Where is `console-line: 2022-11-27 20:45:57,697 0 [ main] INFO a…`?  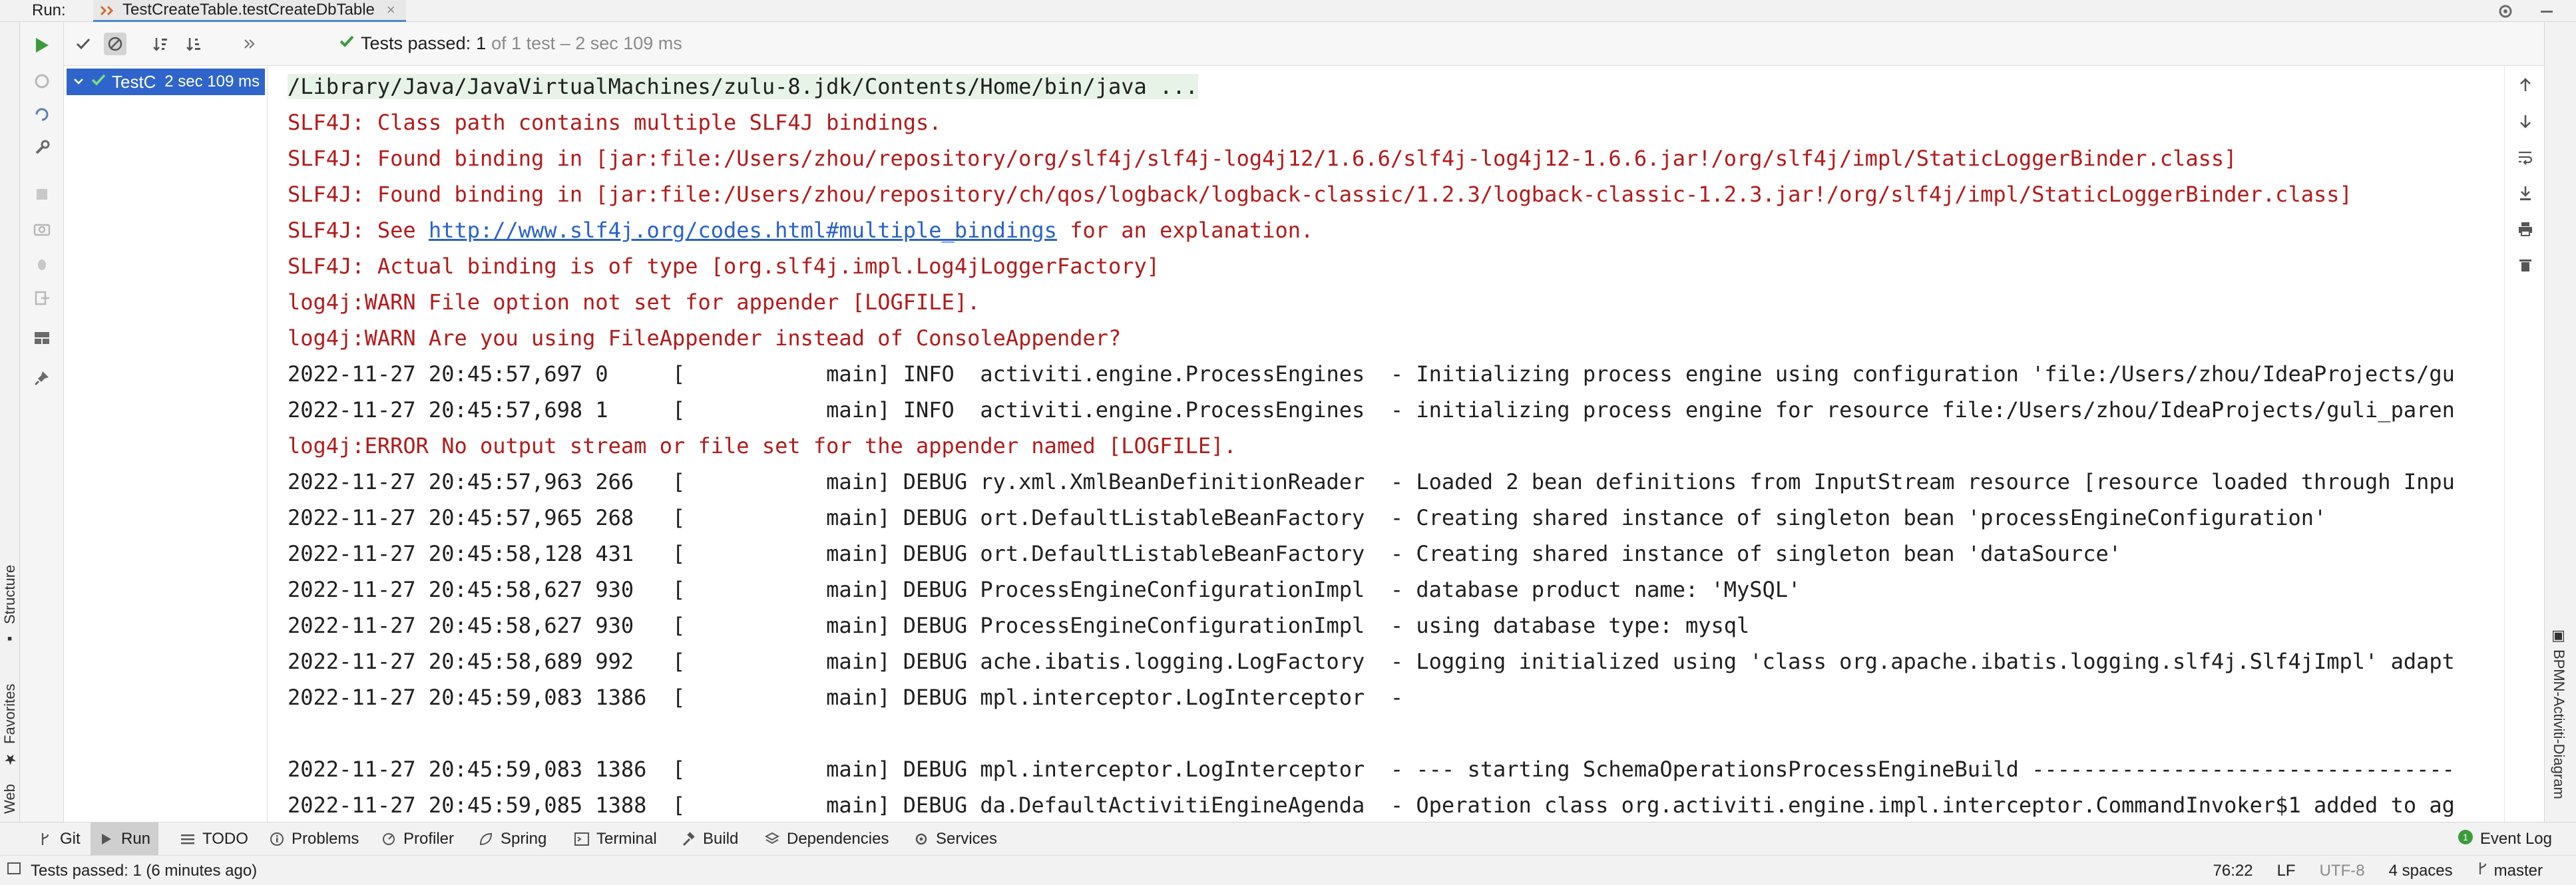 console-line: 2022-11-27 20:45:57,697 0 [ main] INFO a… is located at coordinates (1371, 374).